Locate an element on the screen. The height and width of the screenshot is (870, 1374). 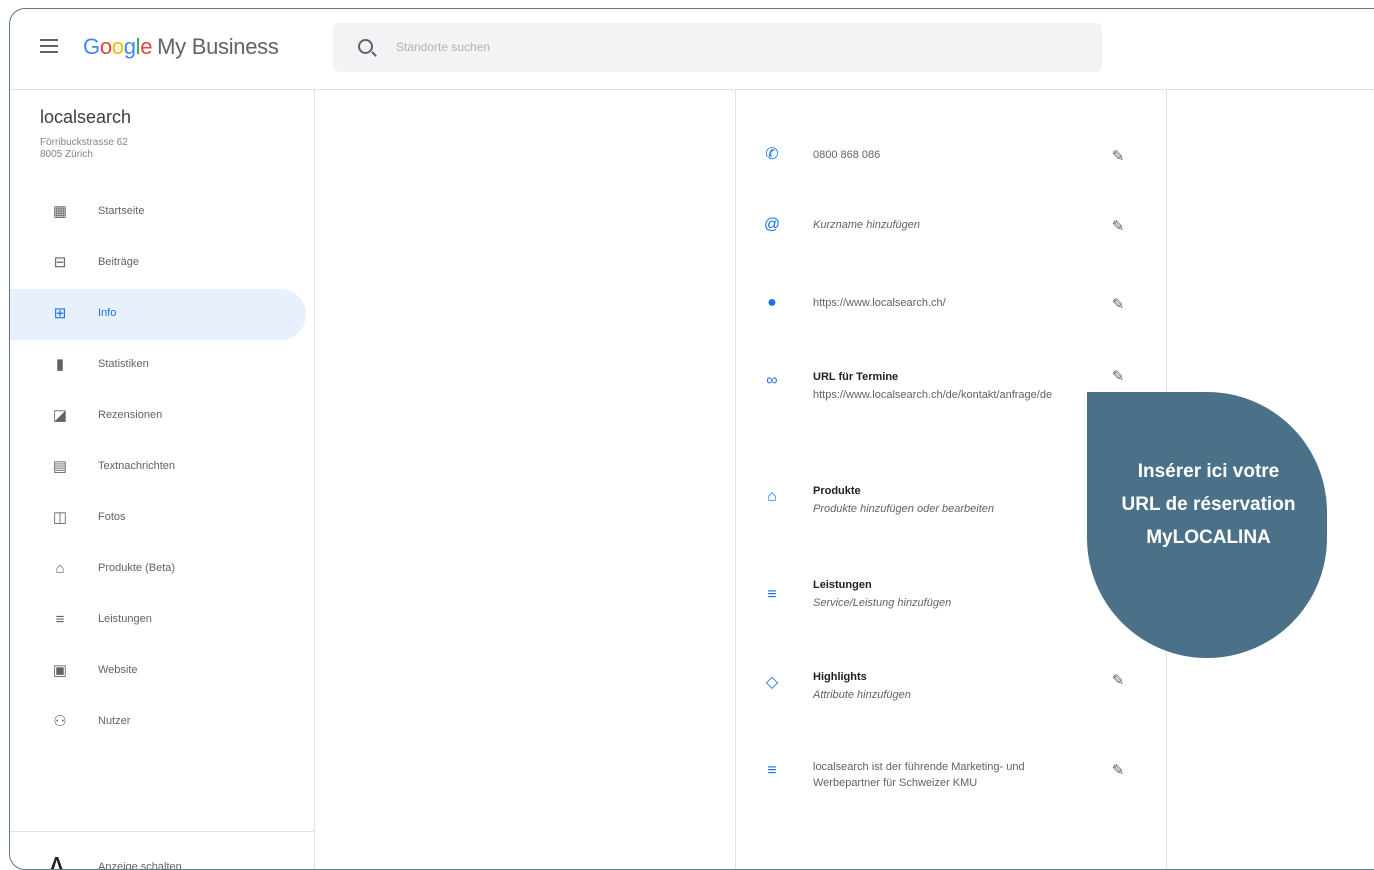
services-title: Leistungen is located at coordinates (842, 585).